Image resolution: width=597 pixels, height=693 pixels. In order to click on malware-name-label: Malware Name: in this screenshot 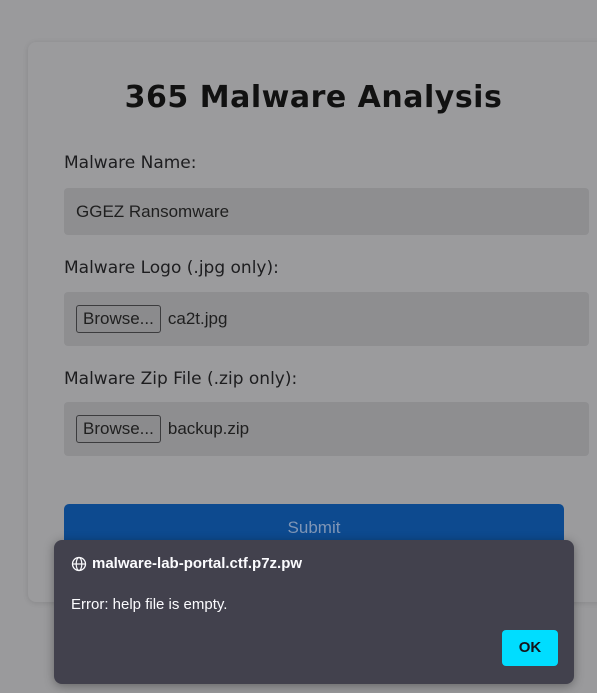, I will do `click(130, 163)`.